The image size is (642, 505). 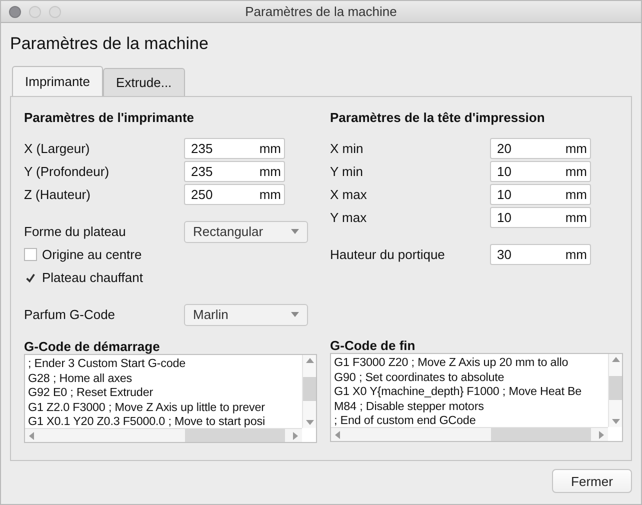 What do you see at coordinates (405, 420) in the screenshot?
I see `code-line: ; End of custom end GCode` at bounding box center [405, 420].